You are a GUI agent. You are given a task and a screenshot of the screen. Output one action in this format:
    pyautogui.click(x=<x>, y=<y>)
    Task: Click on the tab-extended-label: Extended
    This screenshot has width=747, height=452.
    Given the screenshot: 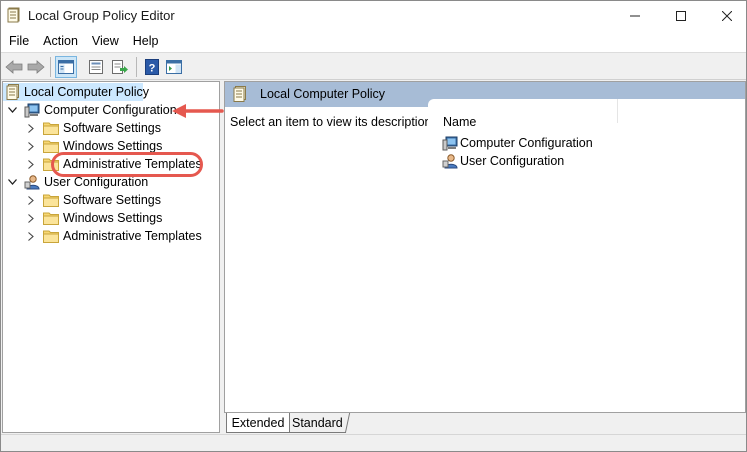 What is the action you would take?
    pyautogui.click(x=258, y=422)
    